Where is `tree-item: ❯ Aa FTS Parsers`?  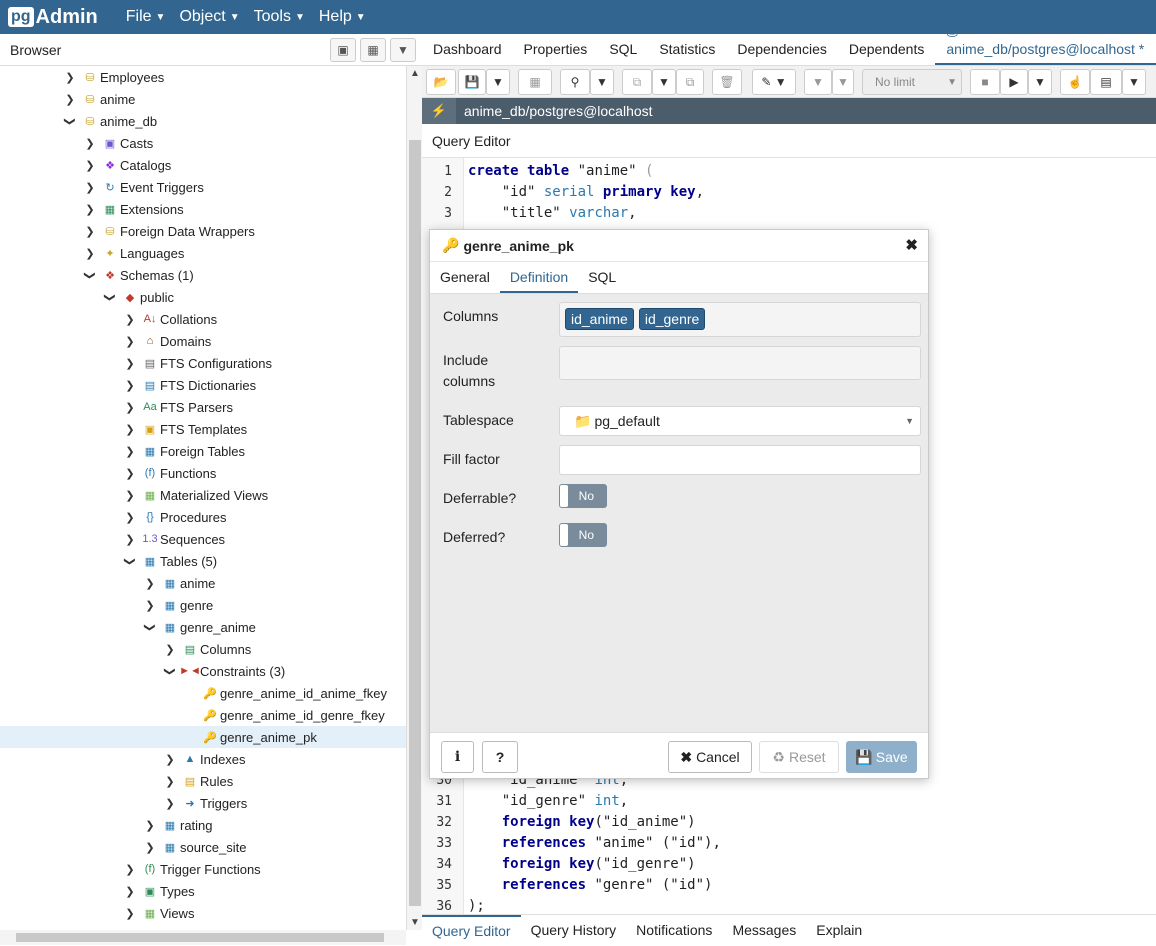
tree-item: ❯ Aa FTS Parsers is located at coordinates (203, 407).